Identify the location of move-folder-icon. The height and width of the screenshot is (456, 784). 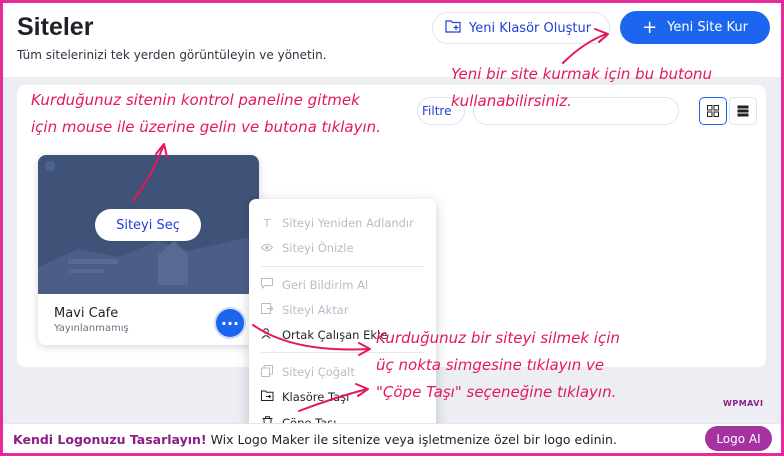
(267, 397).